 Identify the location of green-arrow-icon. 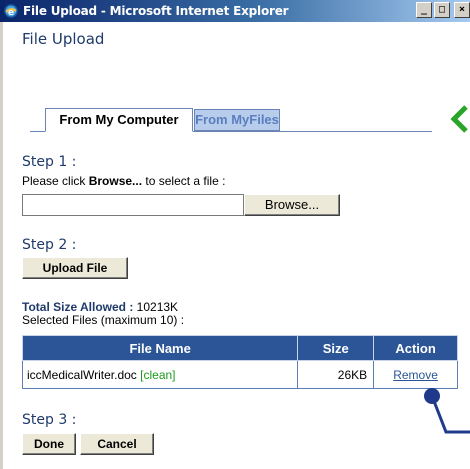
(459, 119).